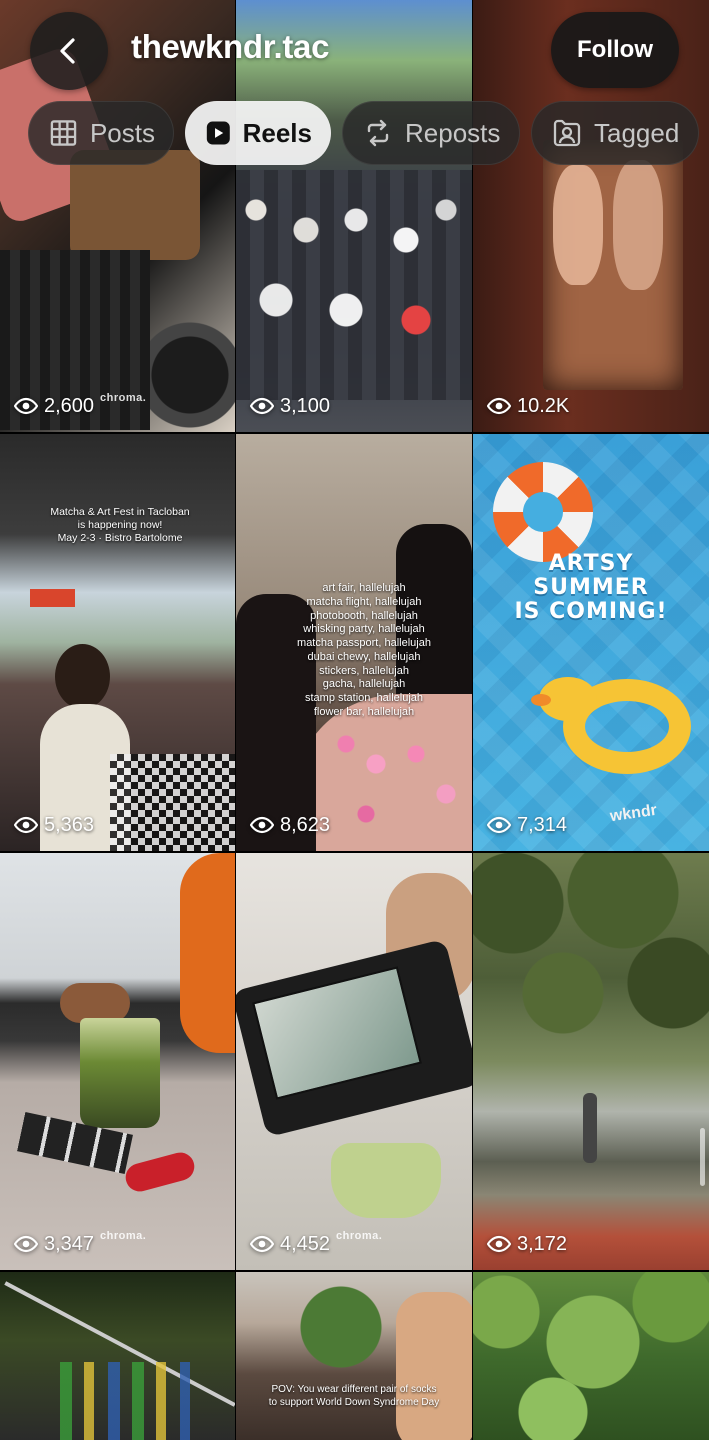 Image resolution: width=709 pixels, height=1440 pixels. What do you see at coordinates (230, 46) in the screenshot?
I see `profile-username: thewkndr.tac` at bounding box center [230, 46].